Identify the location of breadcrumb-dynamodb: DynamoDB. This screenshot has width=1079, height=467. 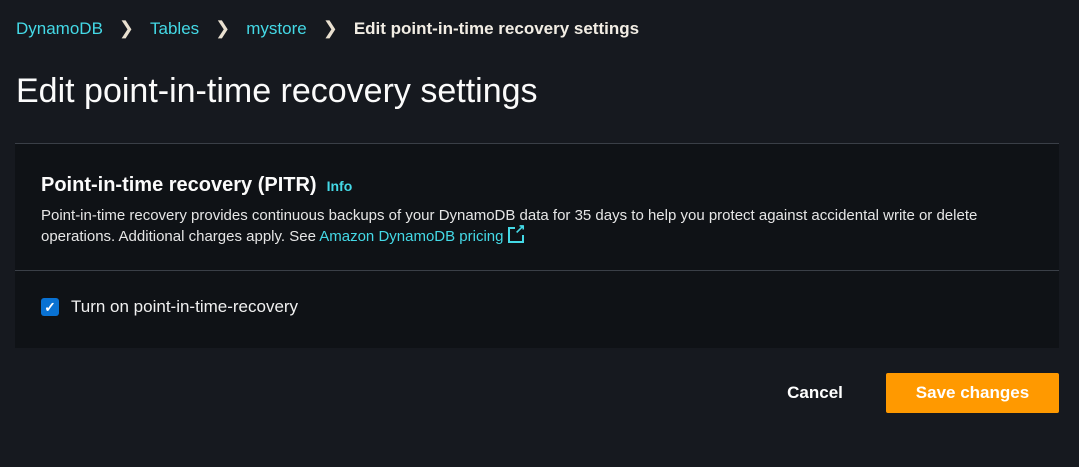
(59, 29).